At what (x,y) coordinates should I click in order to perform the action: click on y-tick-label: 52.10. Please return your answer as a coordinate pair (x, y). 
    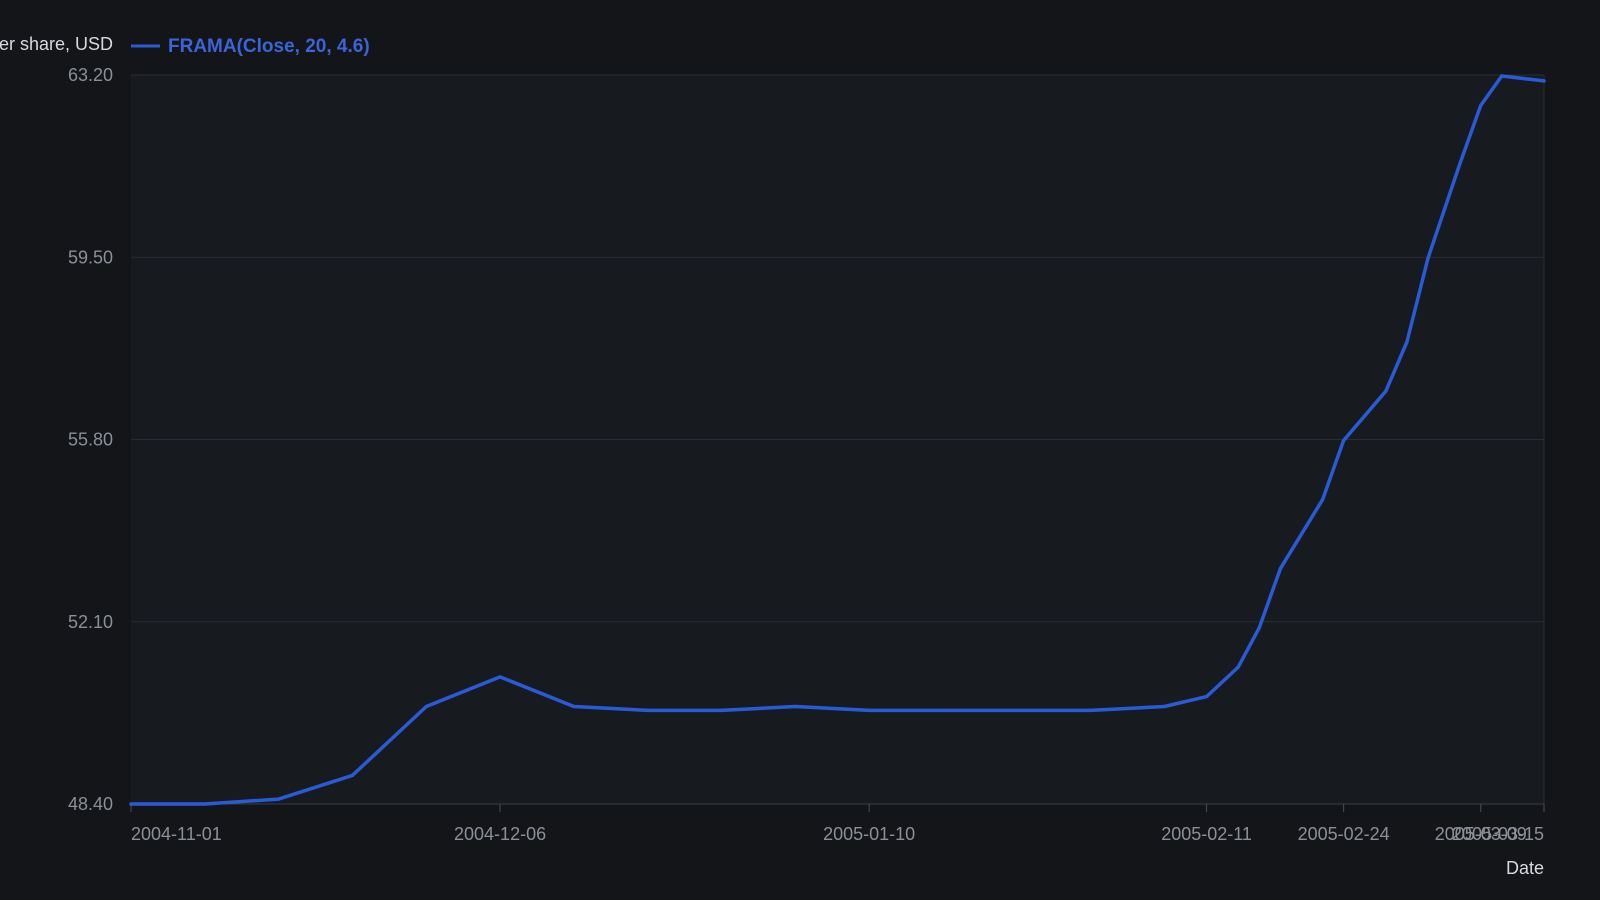
    Looking at the image, I should click on (90, 622).